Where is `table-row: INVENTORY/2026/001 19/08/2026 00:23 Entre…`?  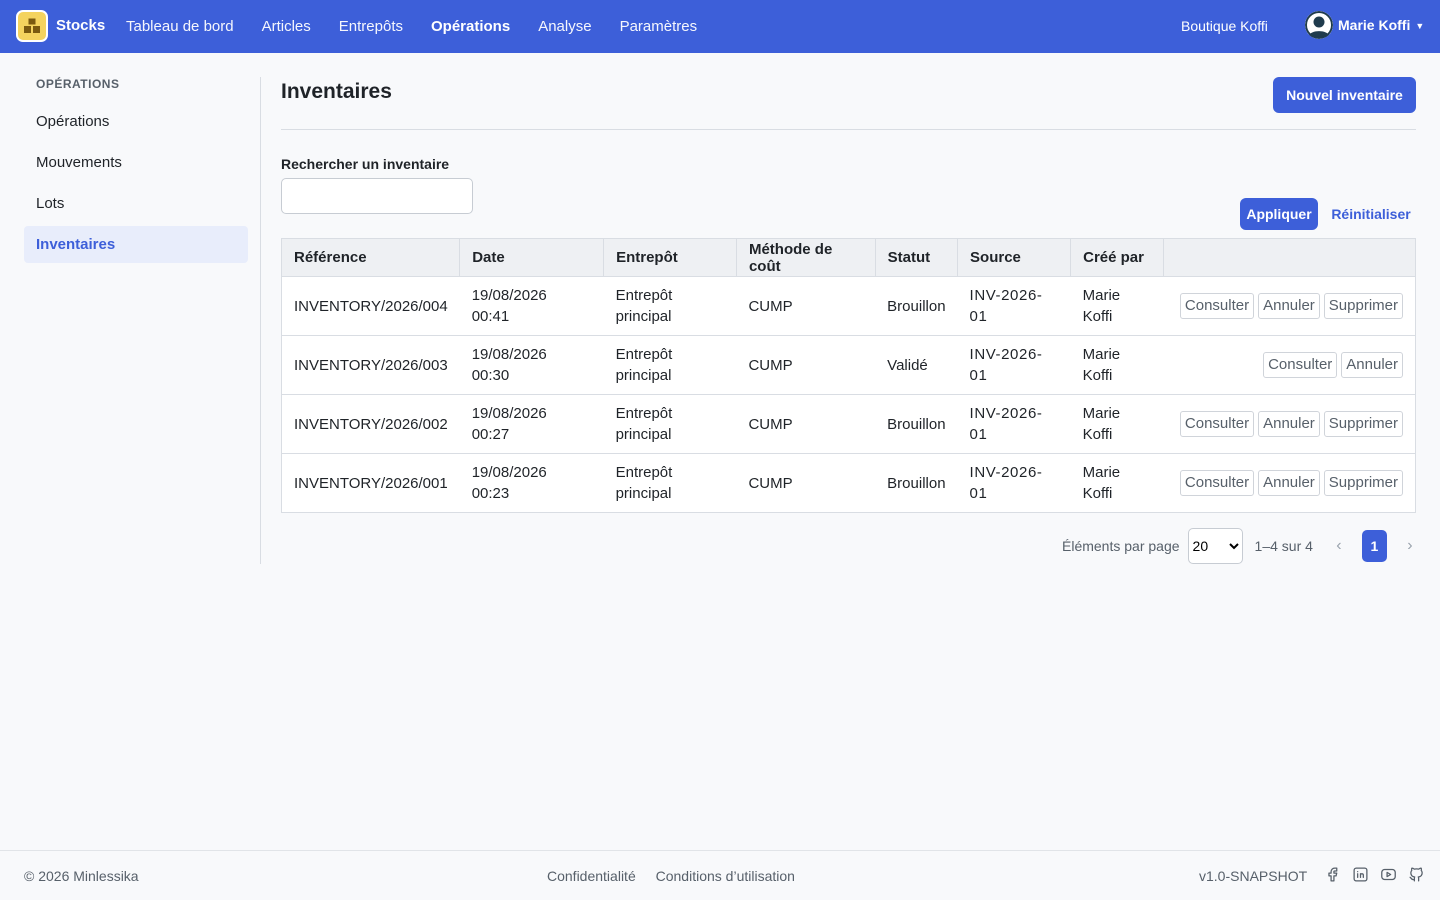
table-row: INVENTORY/2026/001 19/08/2026 00:23 Entre… is located at coordinates (848, 483).